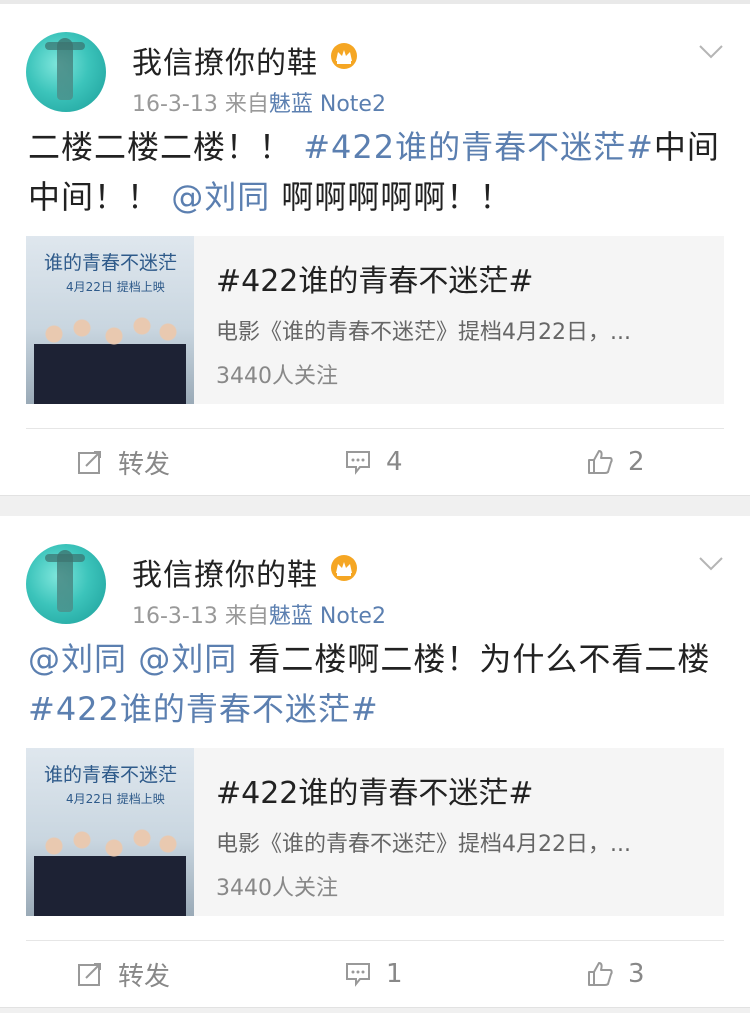  I want to click on post-text: 二楼二楼二楼！！ #422谁的青春不迷茫#中间中间！！ @刘同 啊啊啊啊啊！！, so click(374, 172).